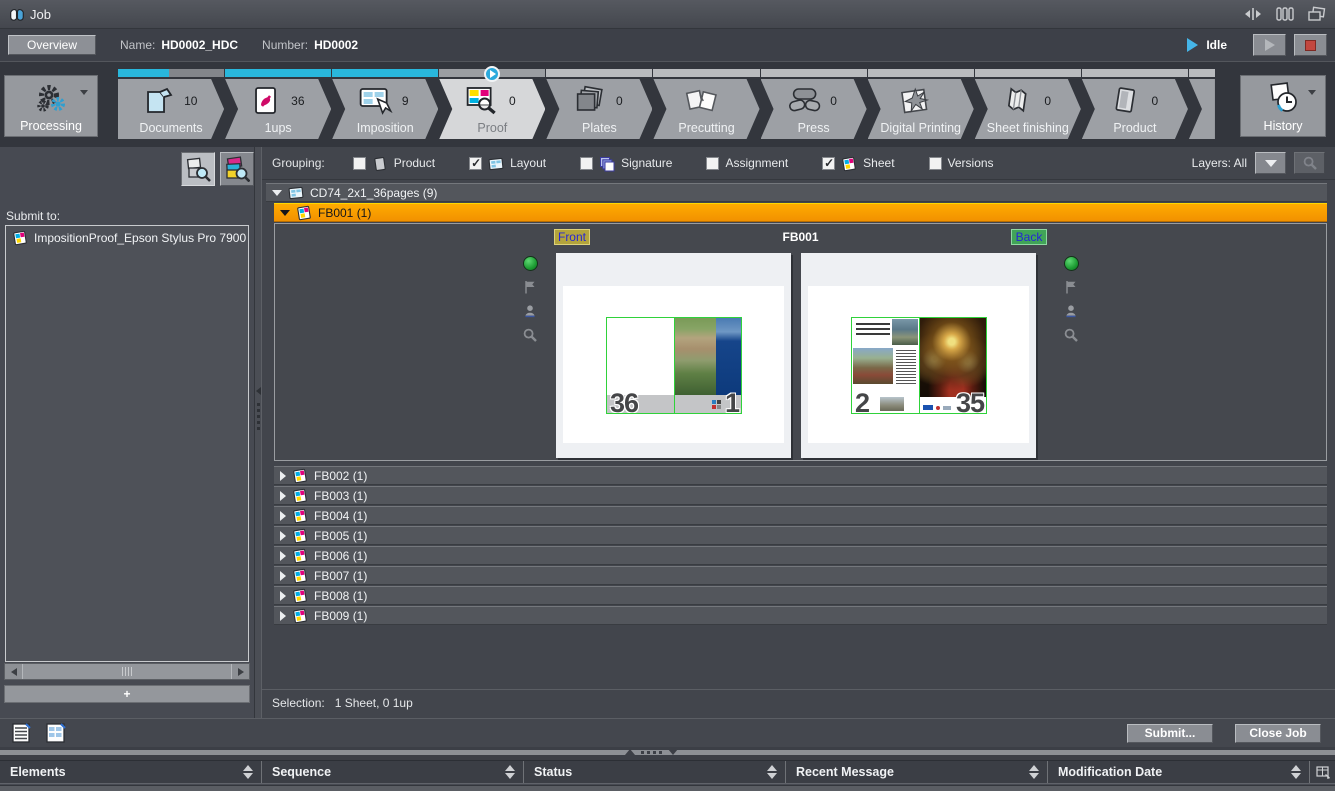 The height and width of the screenshot is (791, 1335). What do you see at coordinates (52, 45) in the screenshot?
I see `tab-overview: Overview` at bounding box center [52, 45].